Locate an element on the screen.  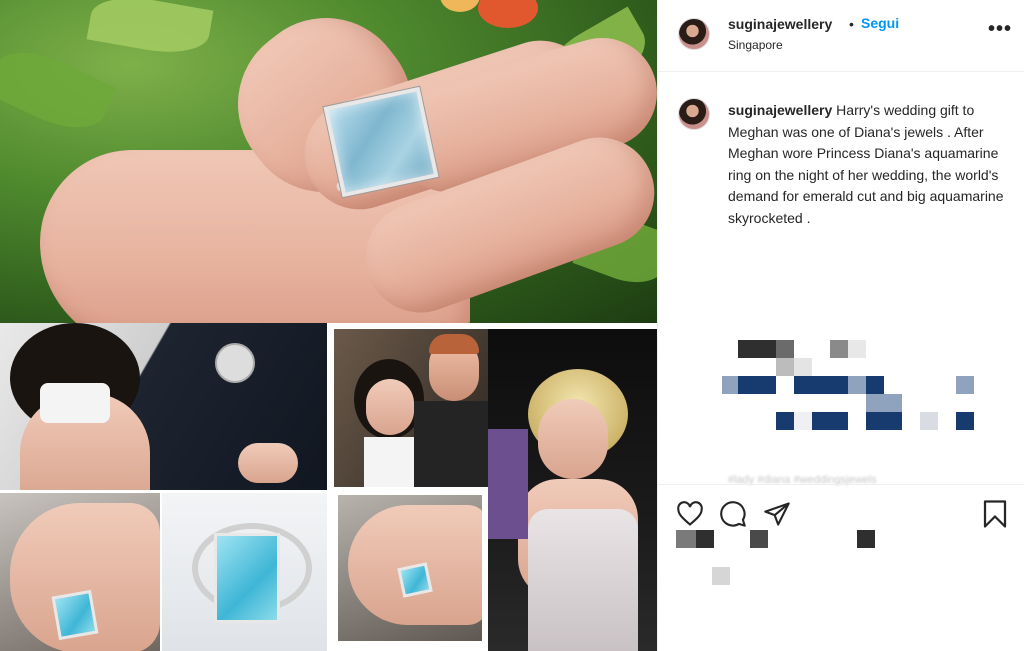
heart-icon is located at coordinates (690, 514).